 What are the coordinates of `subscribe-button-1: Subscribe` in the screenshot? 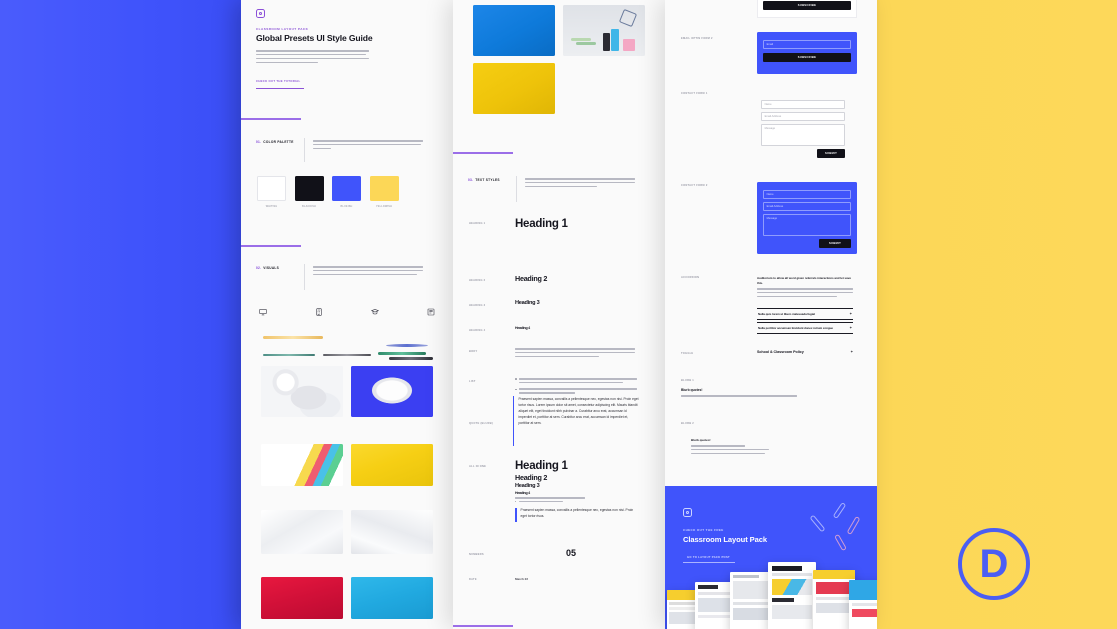 It's located at (807, 5).